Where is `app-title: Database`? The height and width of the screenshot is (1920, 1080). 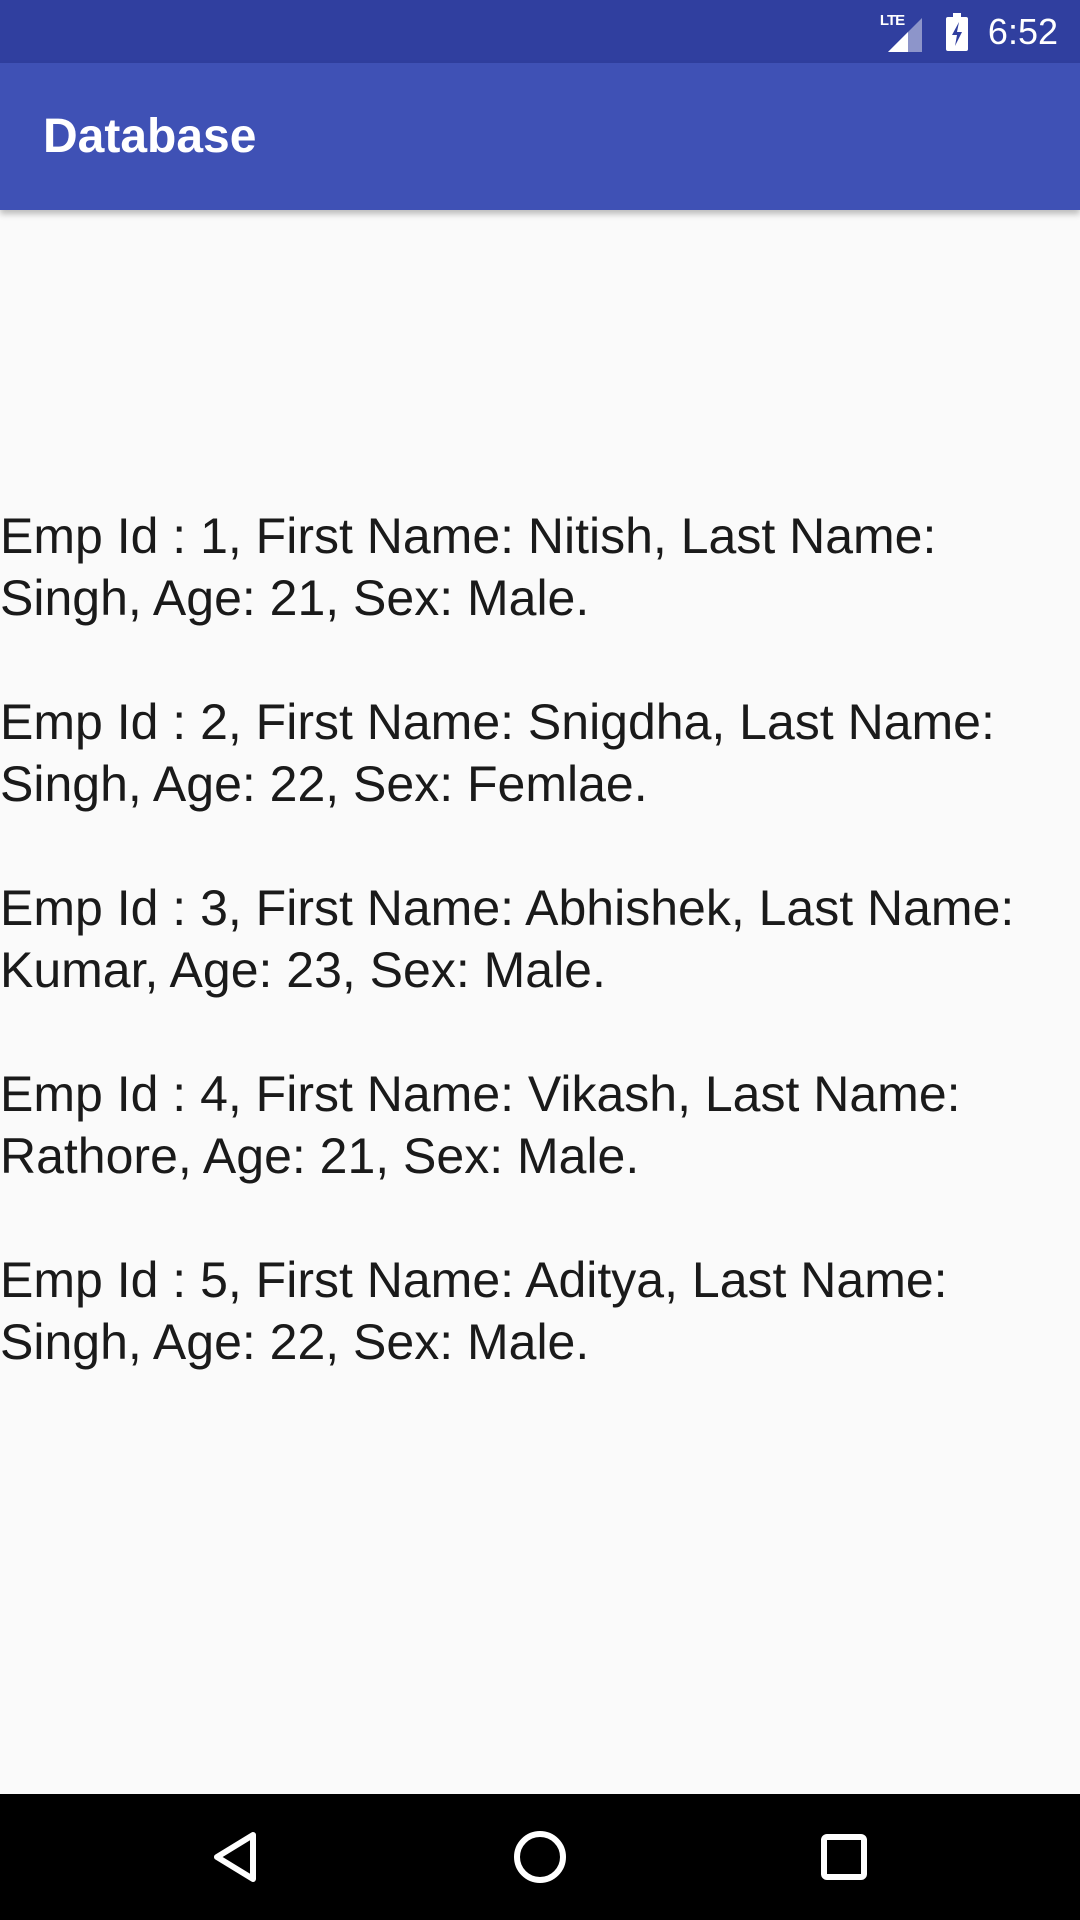
app-title: Database is located at coordinates (150, 136).